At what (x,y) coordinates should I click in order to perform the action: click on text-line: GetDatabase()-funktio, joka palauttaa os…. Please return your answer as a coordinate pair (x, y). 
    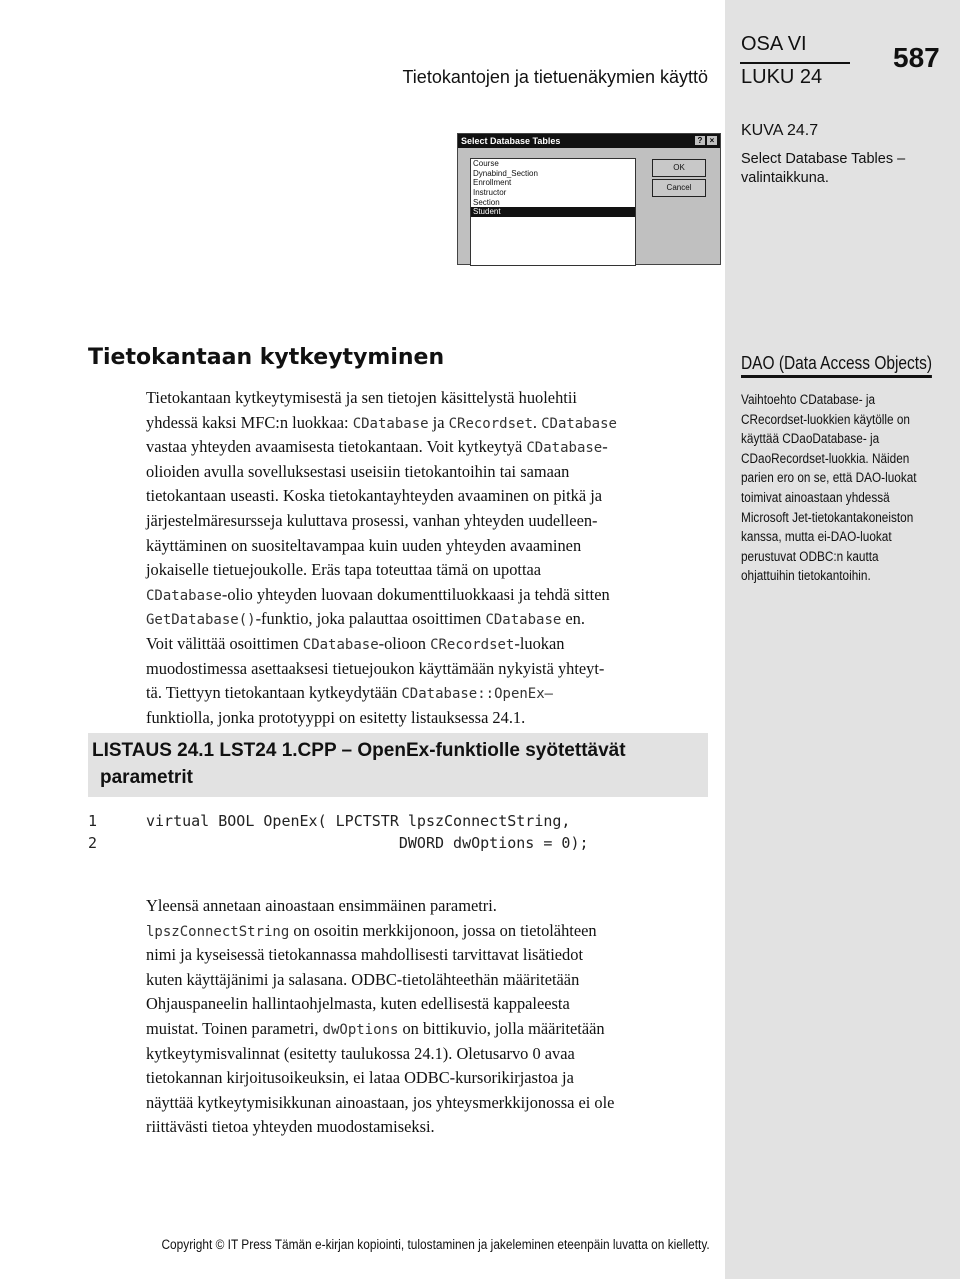
    Looking at the image, I should click on (365, 619).